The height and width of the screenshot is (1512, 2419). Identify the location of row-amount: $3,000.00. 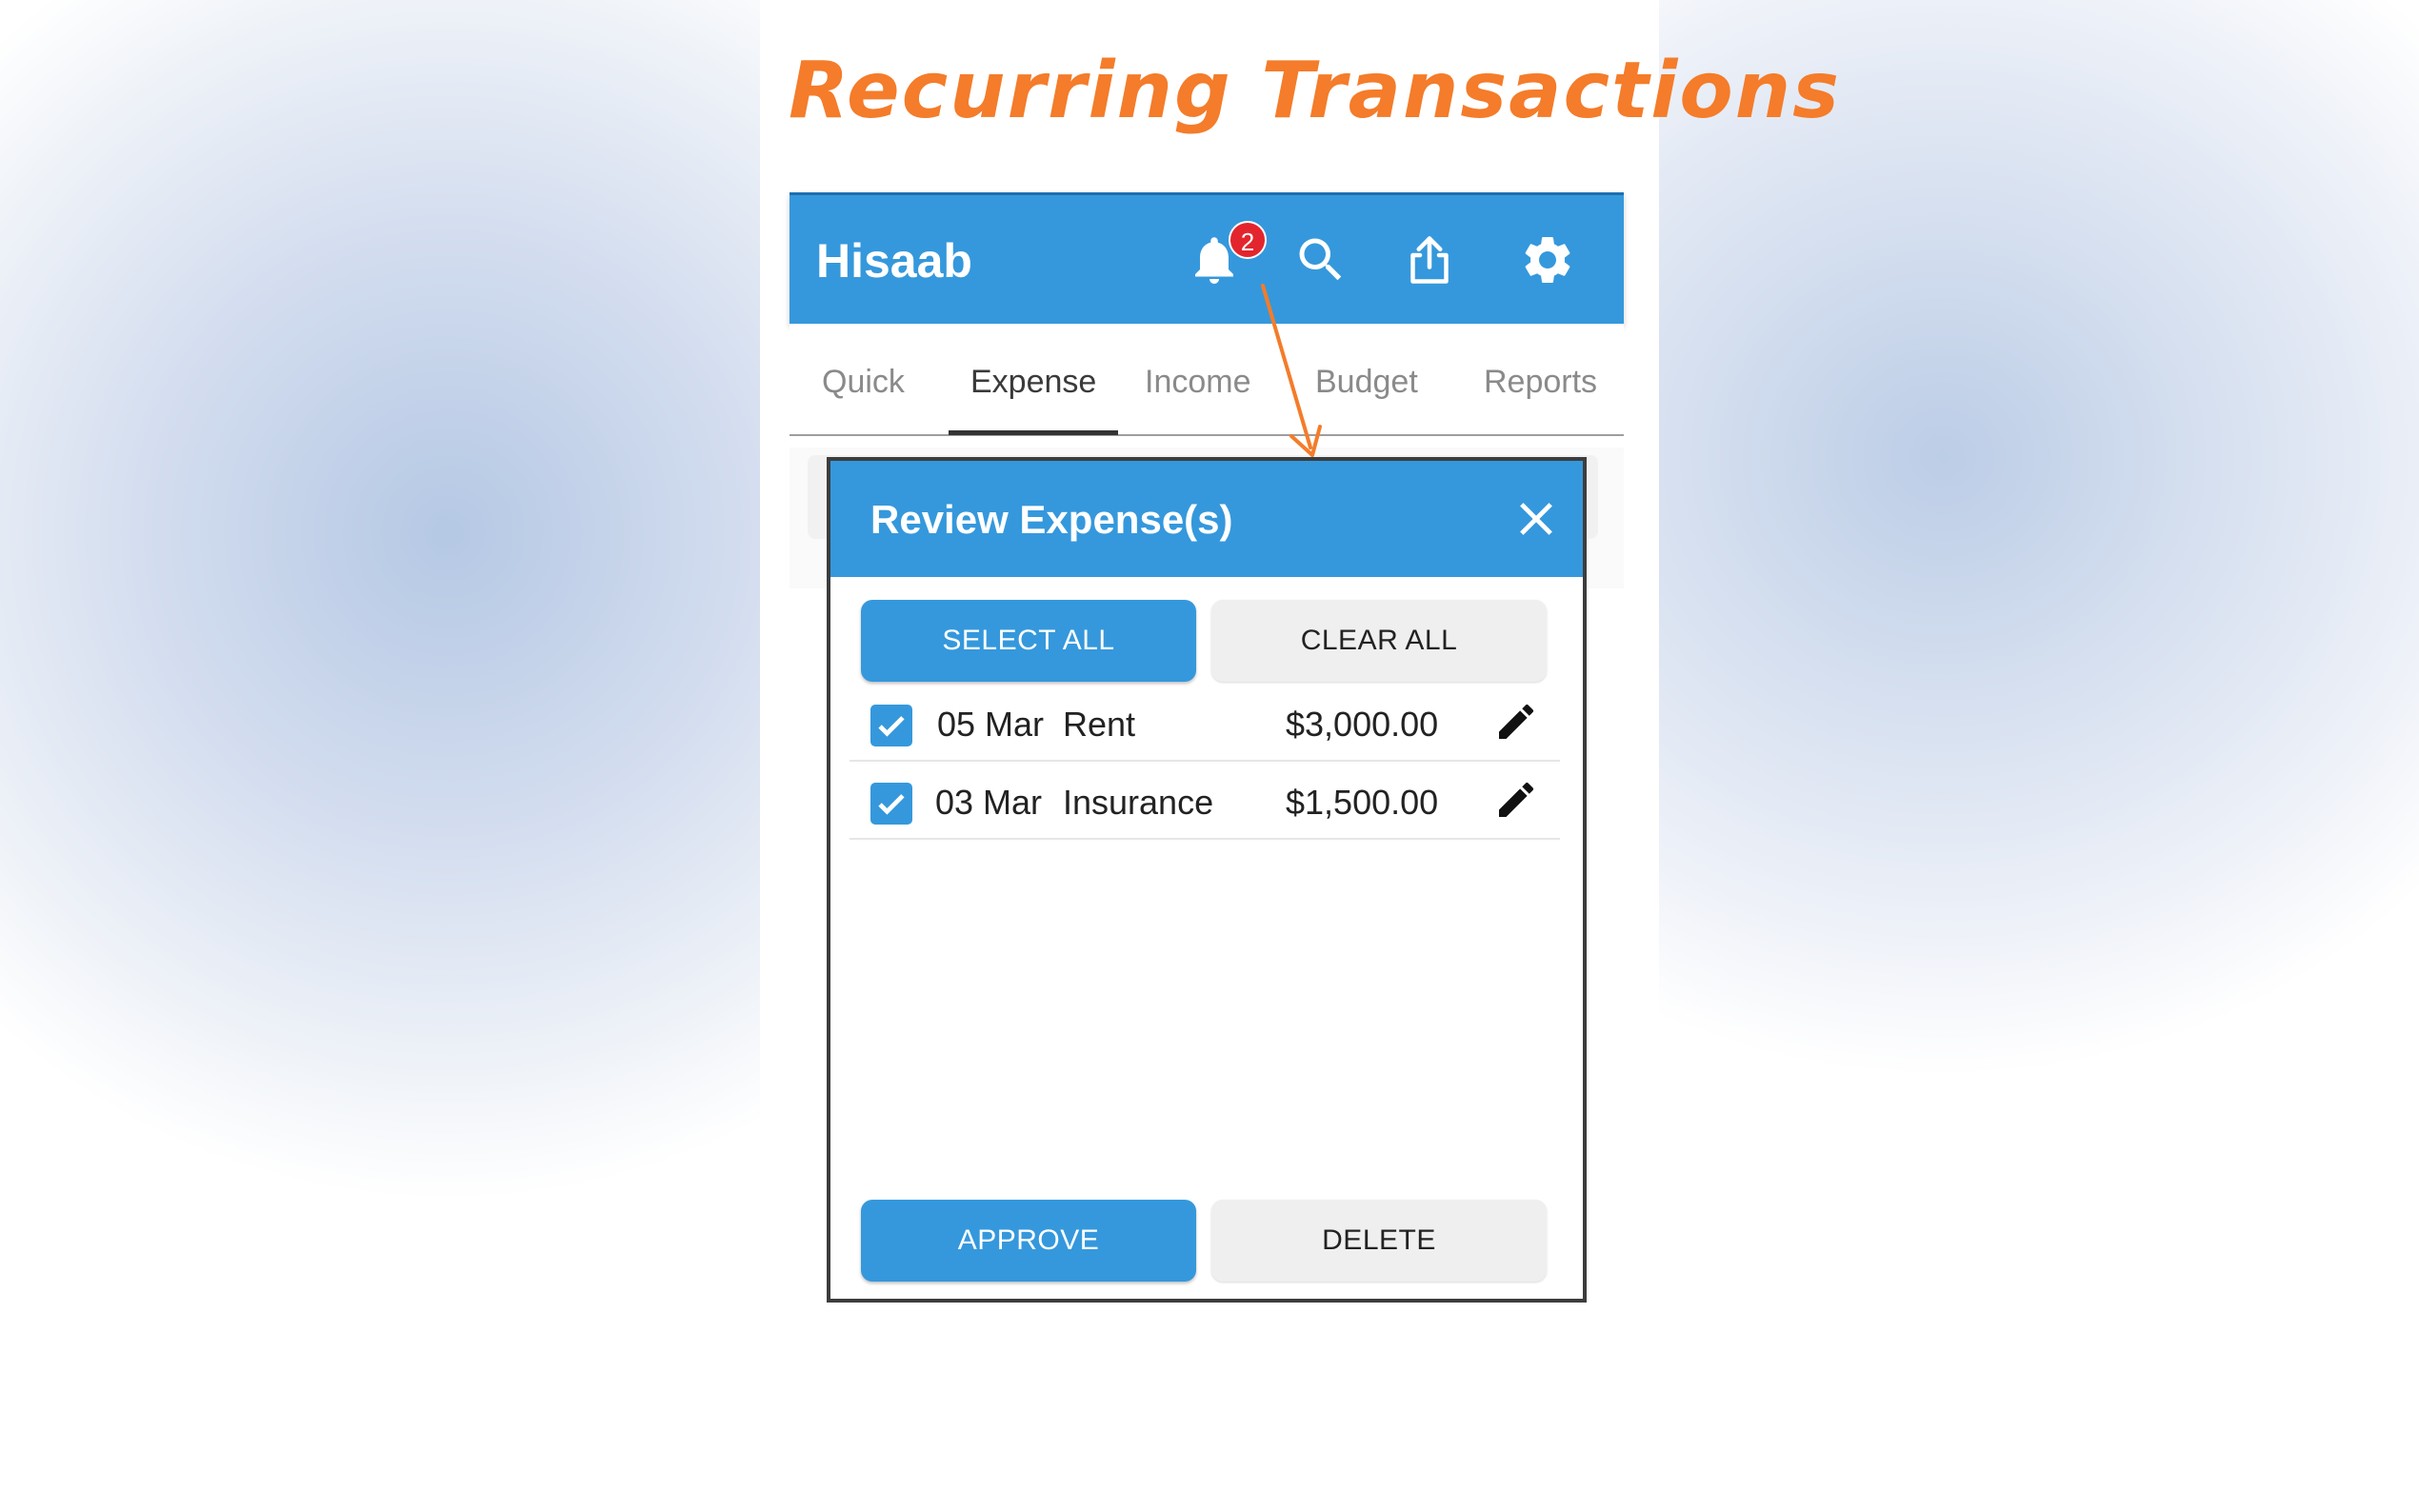
(1362, 724).